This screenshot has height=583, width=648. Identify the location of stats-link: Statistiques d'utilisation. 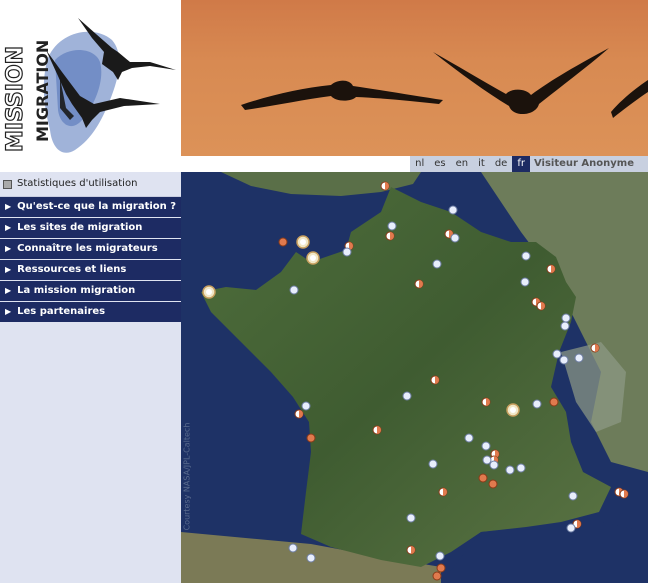
(90, 184).